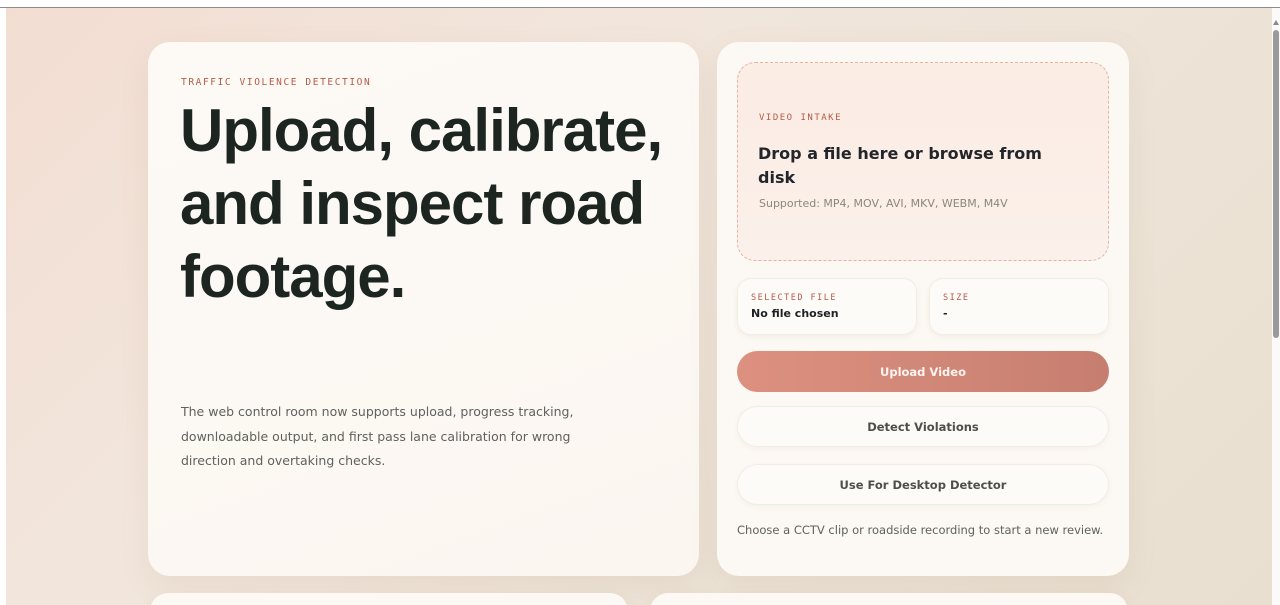 Image resolution: width=1280 pixels, height=605 pixels. Describe the element at coordinates (883, 203) in the screenshot. I see `supported-formats: Supported: MP4, MOV, AVI, MKV, WEBM, M4V` at that location.